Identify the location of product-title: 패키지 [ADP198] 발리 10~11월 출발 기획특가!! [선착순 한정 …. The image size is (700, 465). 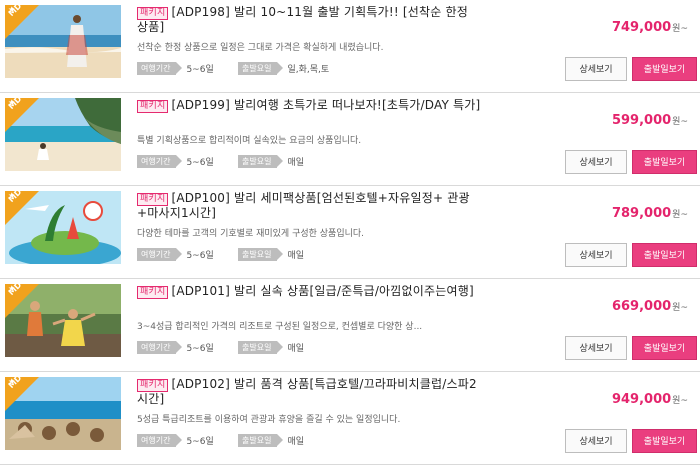
(309, 19).